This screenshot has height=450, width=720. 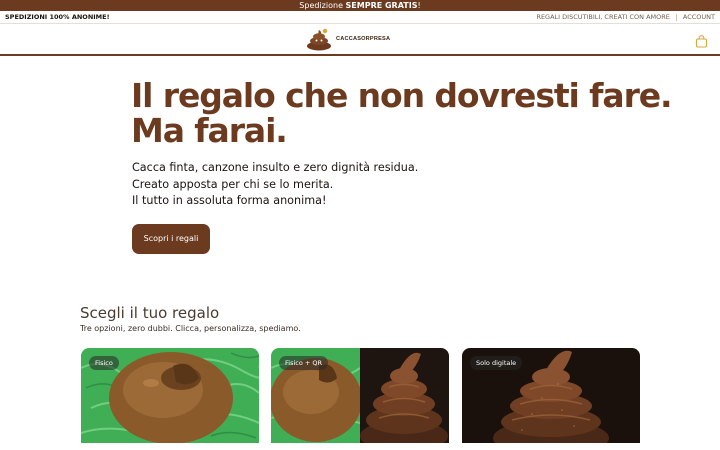 I want to click on announcement-highlight: SEMPRE GRATIS, so click(x=381, y=5).